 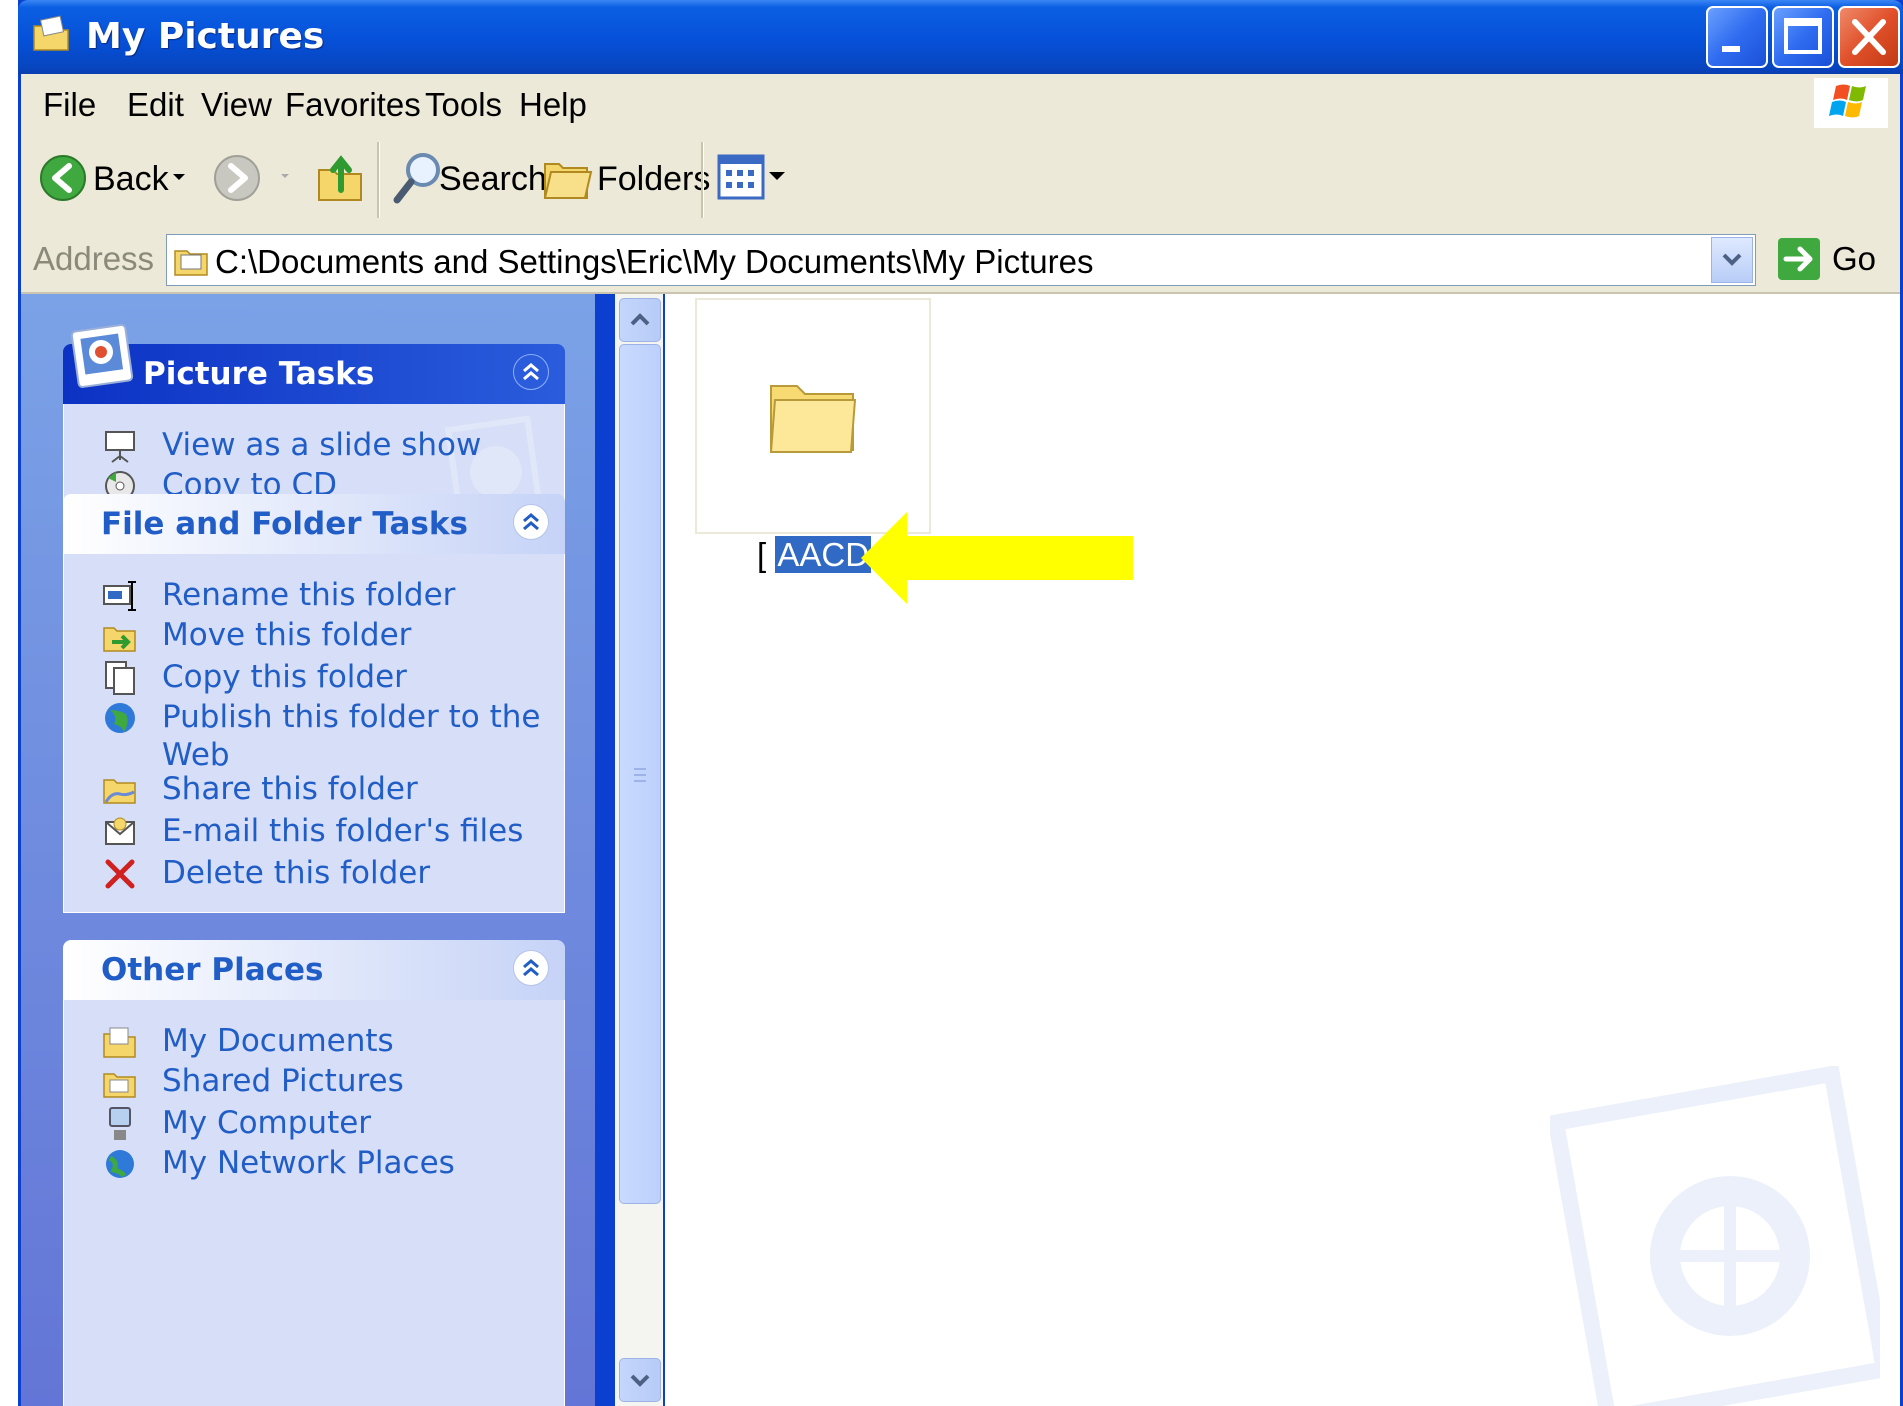 I want to click on scroll-up-button, so click(x=640, y=320).